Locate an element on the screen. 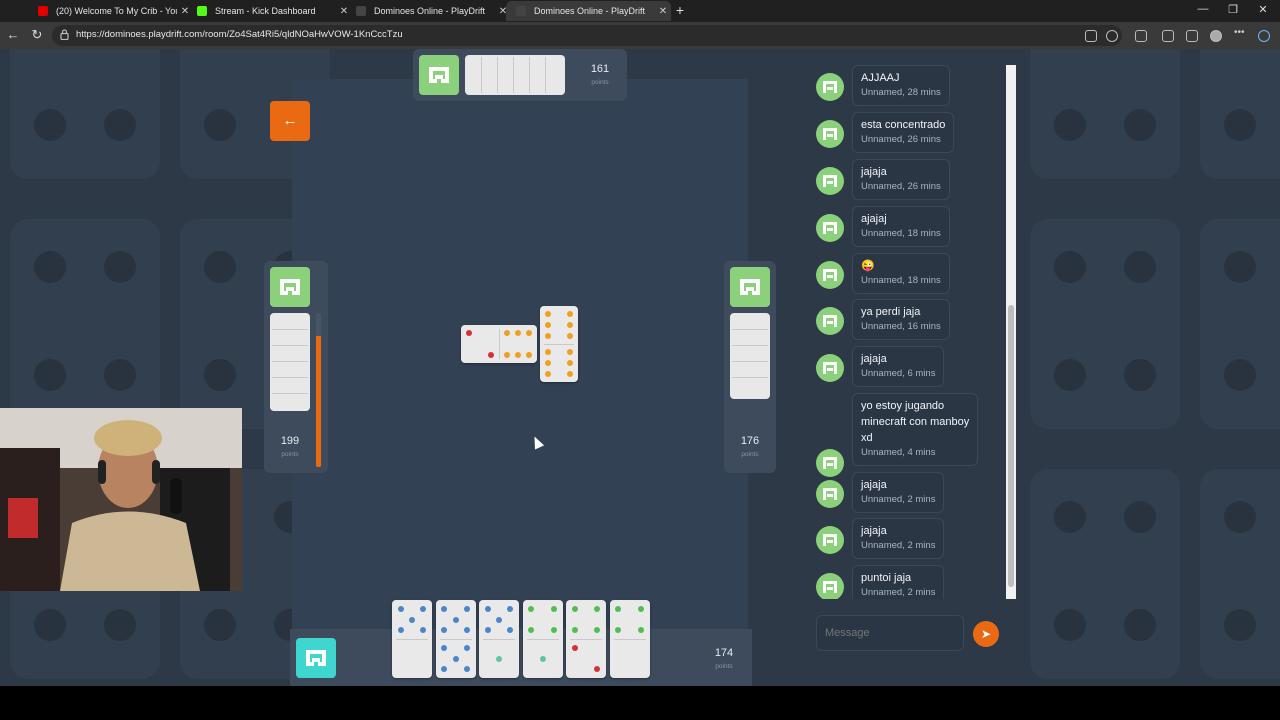 The image size is (1280, 720). reload-icon: ↻ is located at coordinates (37, 35).